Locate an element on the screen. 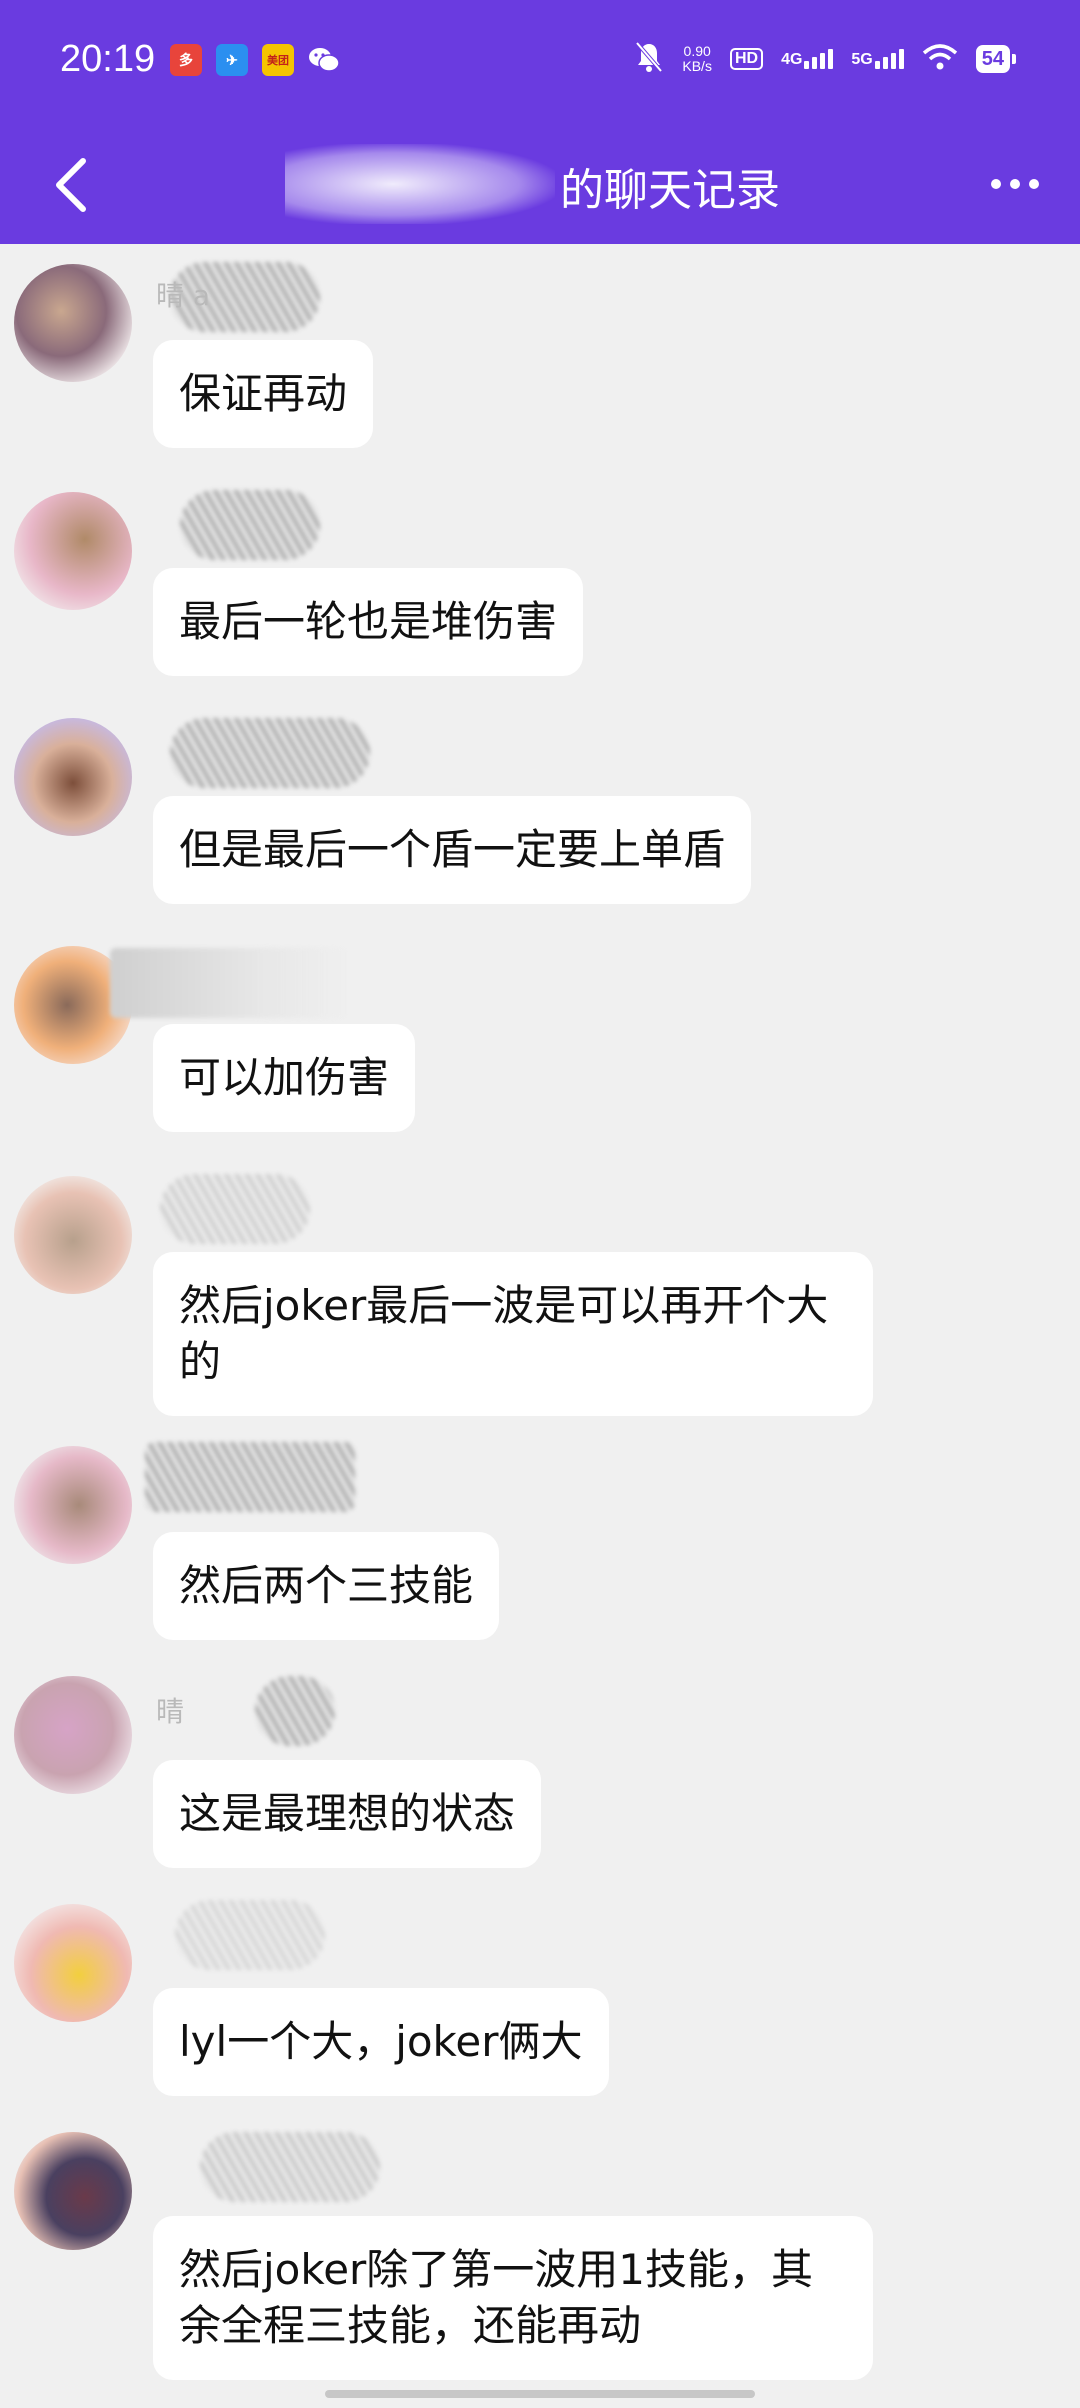 This screenshot has height=2408, width=1080. status-indicators: 0.90 KB/s HD 4G 5G 54 is located at coordinates (825, 59).